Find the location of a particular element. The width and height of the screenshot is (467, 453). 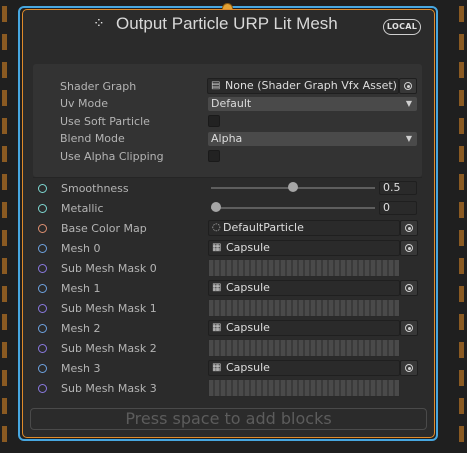

smoothness-port is located at coordinates (42, 188).